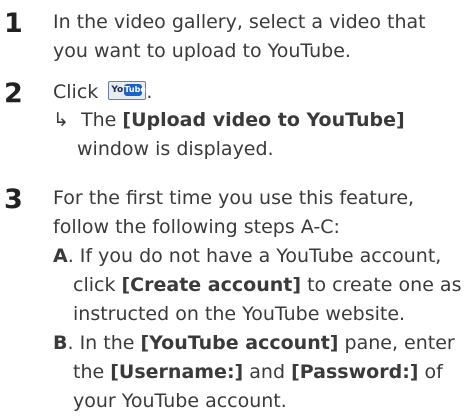 Image resolution: width=476 pixels, height=416 pixels. I want to click on youtube-upload-icon: You Tube, so click(127, 90).